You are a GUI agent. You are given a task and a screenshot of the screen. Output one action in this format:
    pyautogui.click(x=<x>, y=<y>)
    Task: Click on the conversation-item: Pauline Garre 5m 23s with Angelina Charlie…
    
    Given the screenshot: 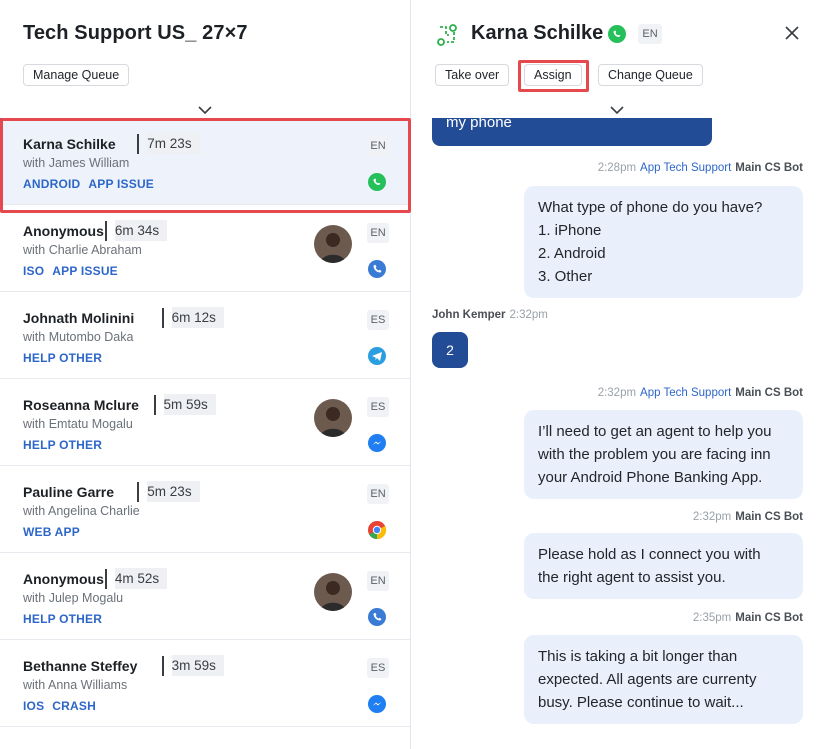 What is the action you would take?
    pyautogui.click(x=205, y=509)
    